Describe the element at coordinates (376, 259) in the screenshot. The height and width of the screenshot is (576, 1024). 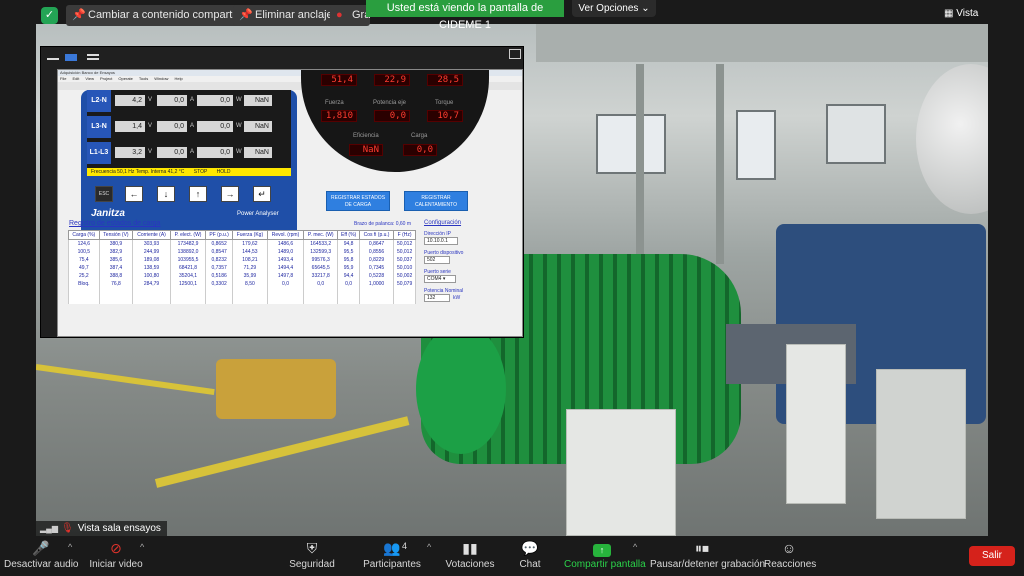
I see `table-cell: 0,8229` at that location.